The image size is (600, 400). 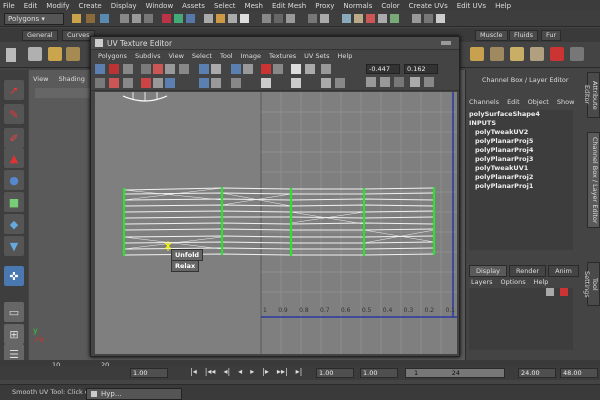 I want to click on input-node: polyPlanarProj4, so click(x=521, y=150).